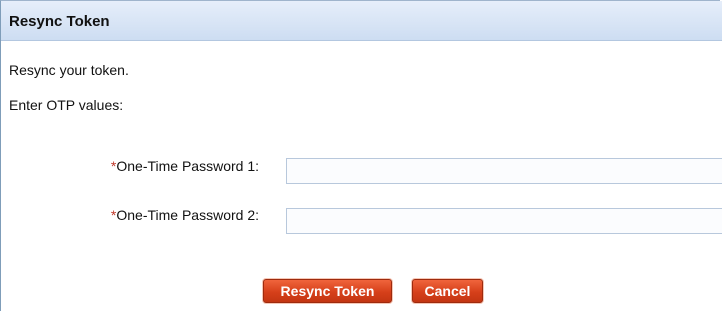 The image size is (722, 311). Describe the element at coordinates (187, 215) in the screenshot. I see `otp-2-label-text: One-Time Password 2:` at that location.